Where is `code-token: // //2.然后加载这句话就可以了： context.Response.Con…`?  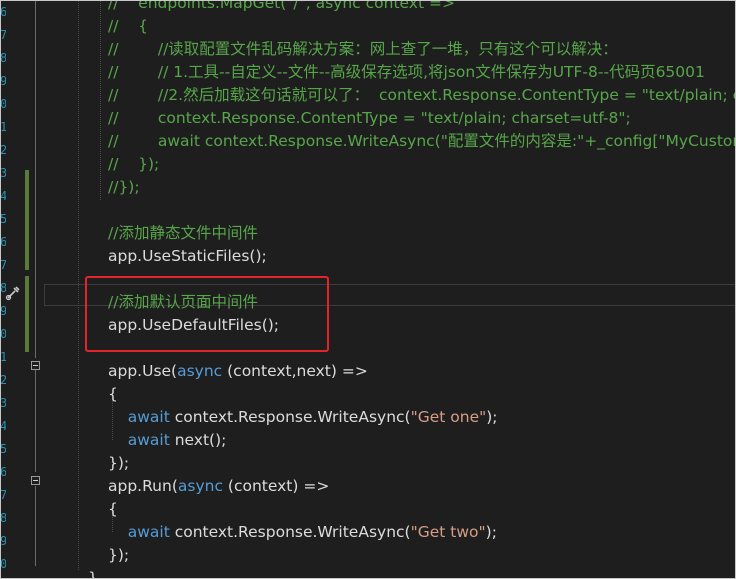
code-token: // //2.然后加载这句话就可以了： context.Response.Con… is located at coordinates (422, 95).